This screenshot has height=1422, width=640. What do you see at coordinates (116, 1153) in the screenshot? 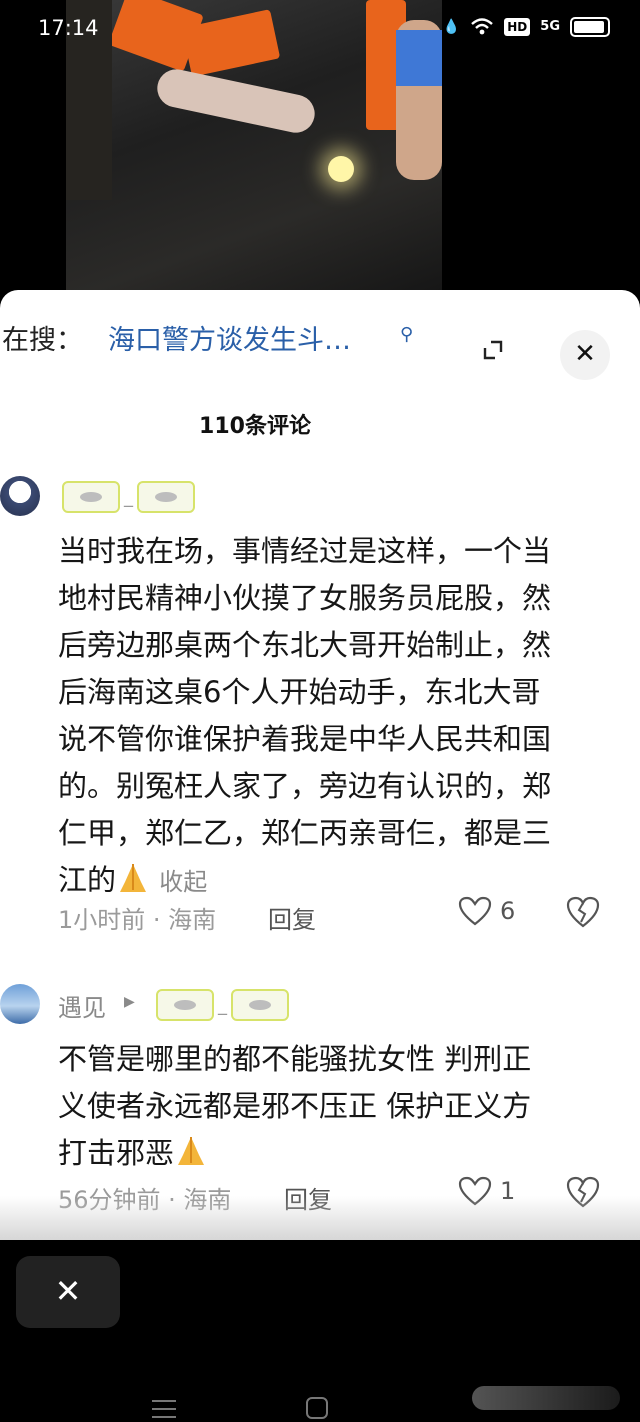
I see `comment-line: 打击邪恶` at bounding box center [116, 1153].